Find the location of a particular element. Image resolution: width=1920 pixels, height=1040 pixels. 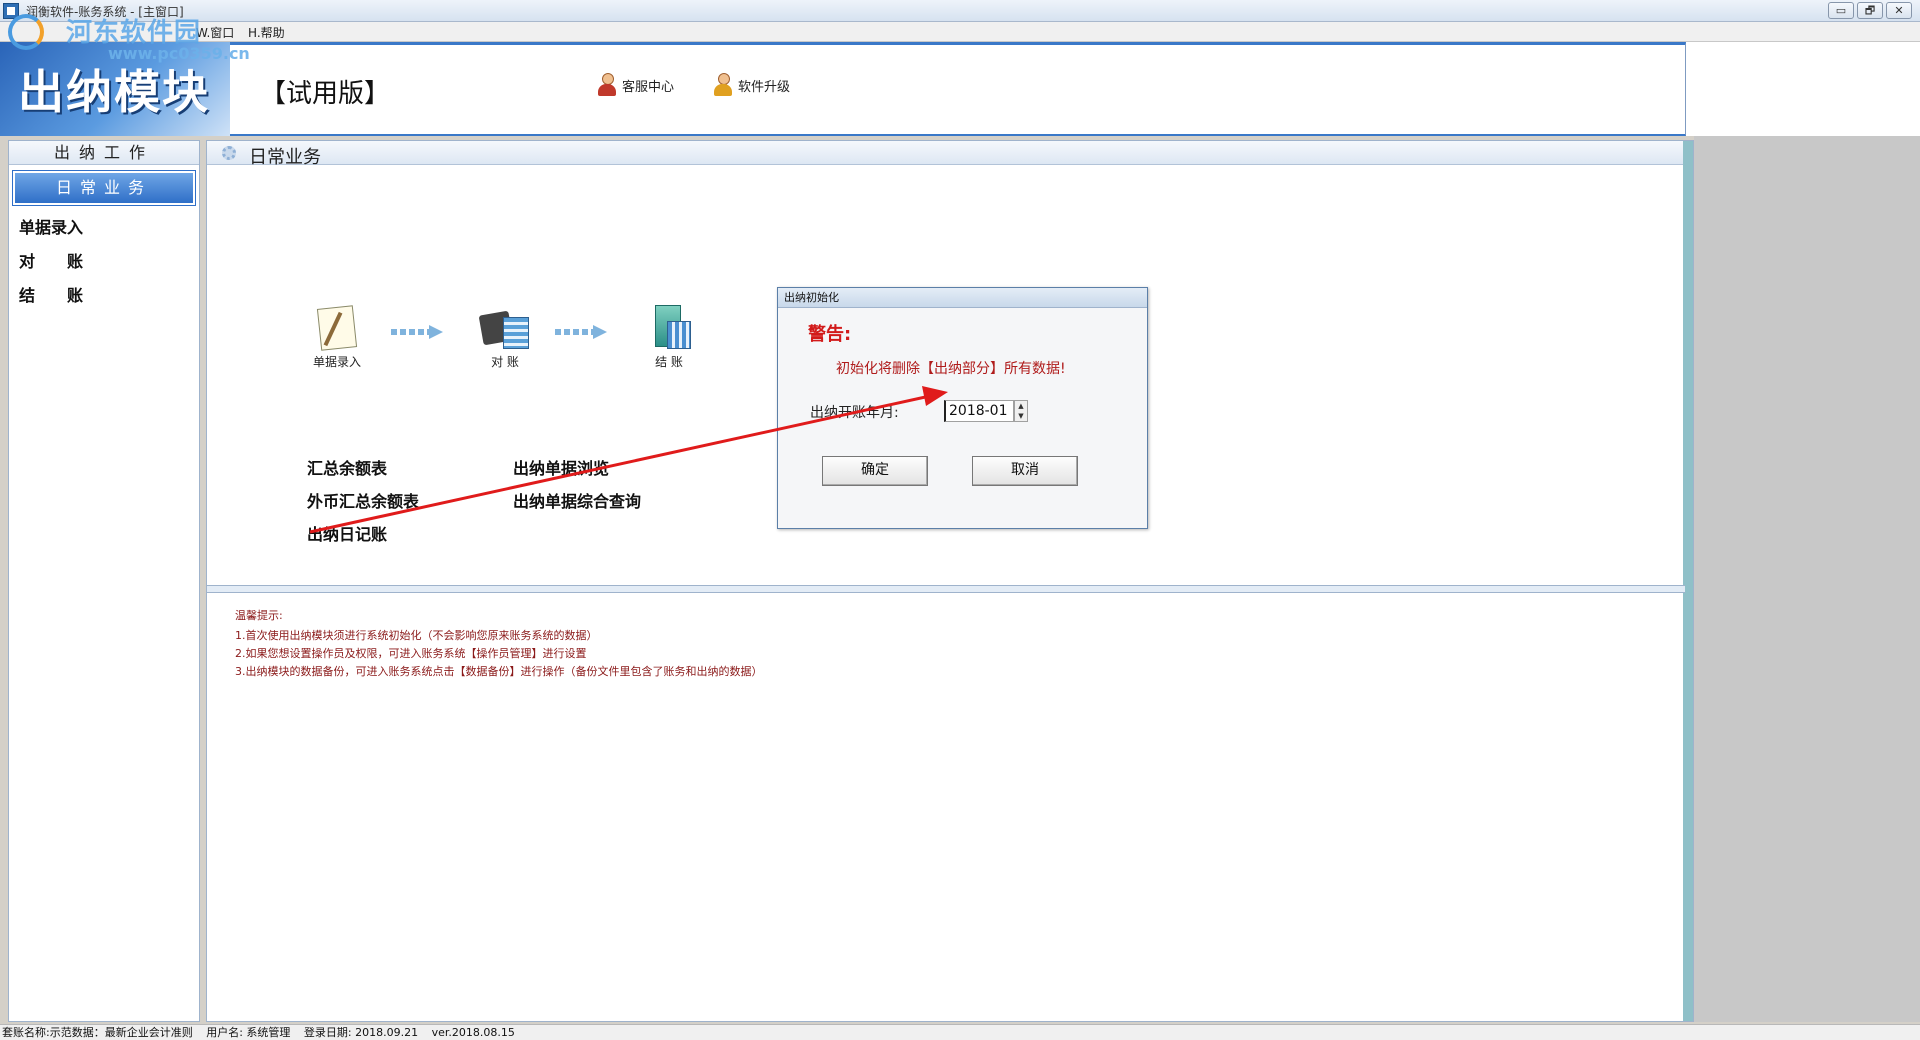

header: 出纳模块 【试用版】 客服中心 软件升级 is located at coordinates (960, 89).